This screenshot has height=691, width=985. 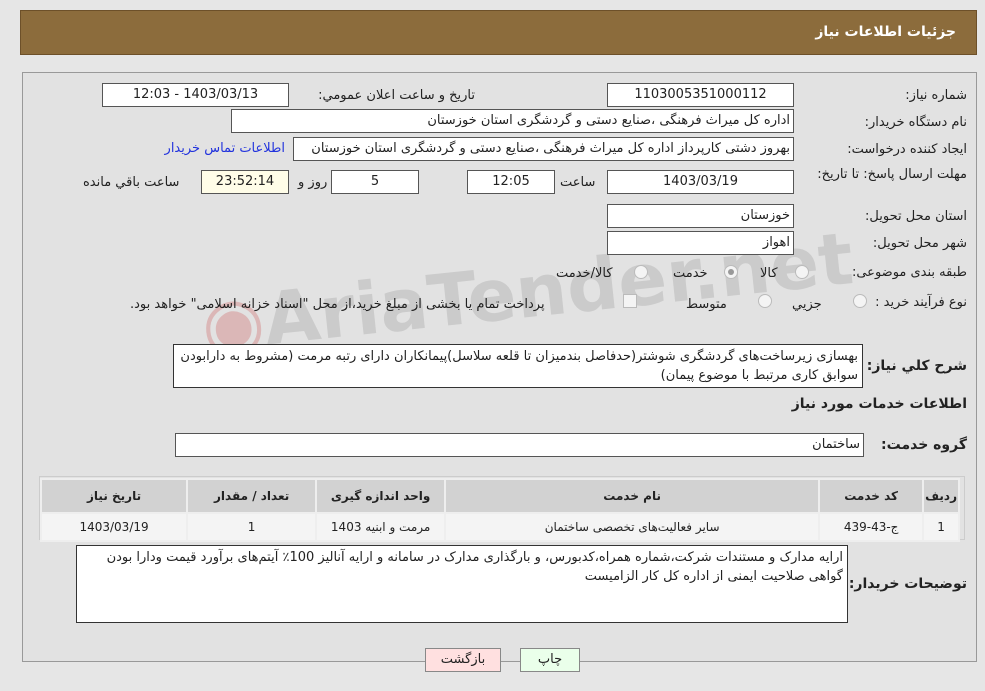 What do you see at coordinates (511, 182) in the screenshot?
I see `deadline-time-field: 12:05` at bounding box center [511, 182].